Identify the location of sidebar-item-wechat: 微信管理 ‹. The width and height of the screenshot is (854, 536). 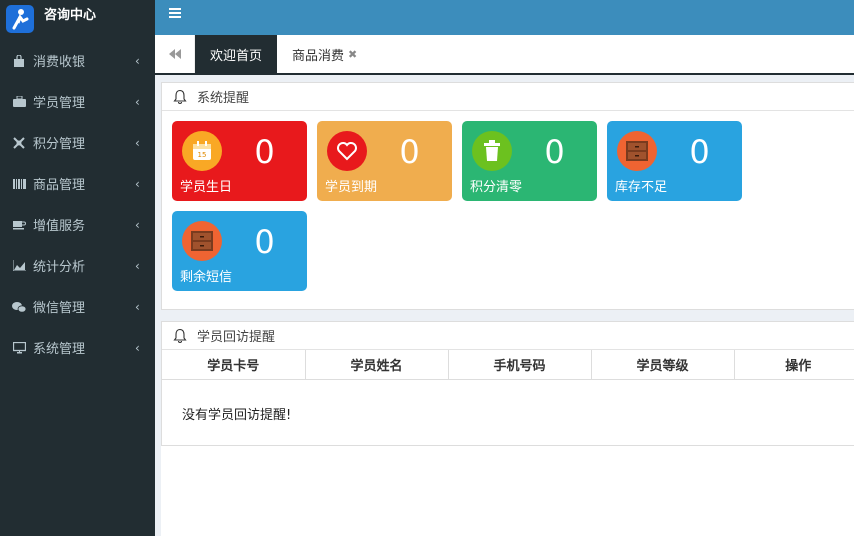
(77, 306).